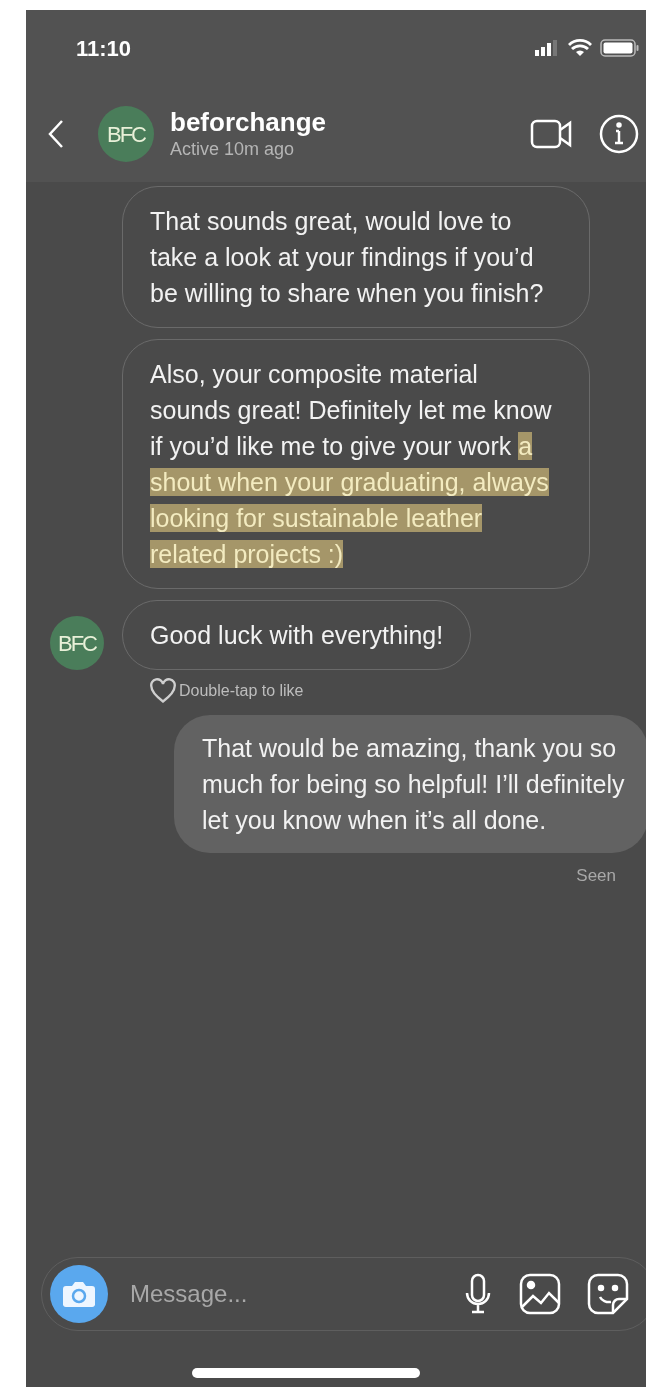 The height and width of the screenshot is (1387, 646). I want to click on back-icon, so click(56, 134).